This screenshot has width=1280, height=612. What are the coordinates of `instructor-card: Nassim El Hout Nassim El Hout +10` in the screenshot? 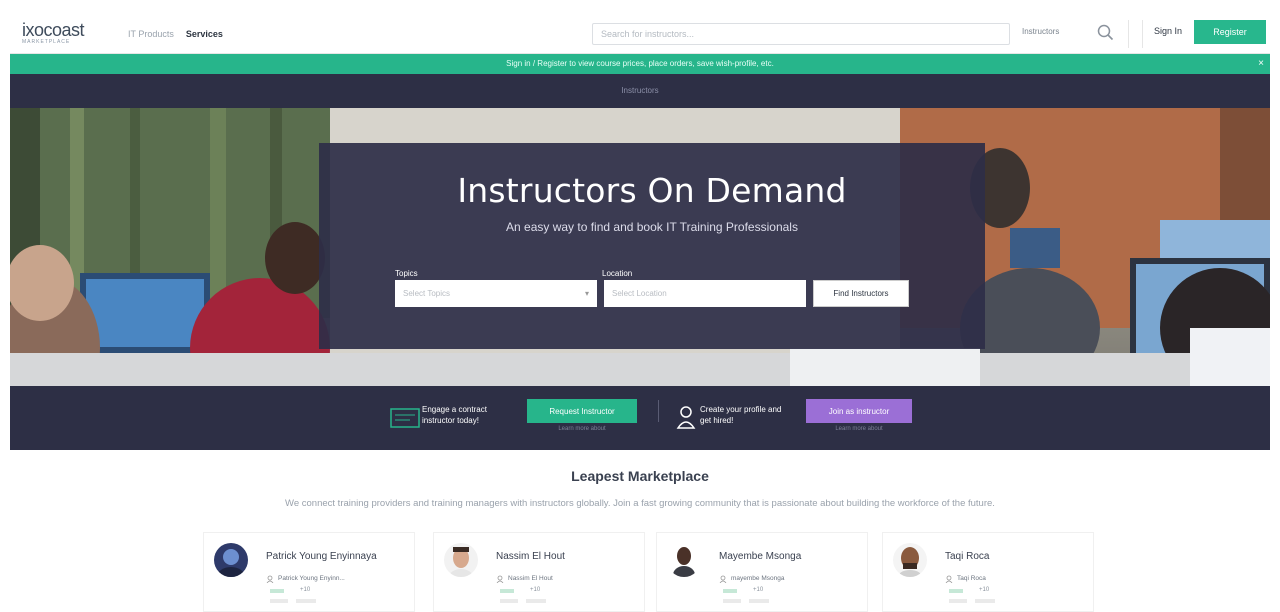 It's located at (539, 572).